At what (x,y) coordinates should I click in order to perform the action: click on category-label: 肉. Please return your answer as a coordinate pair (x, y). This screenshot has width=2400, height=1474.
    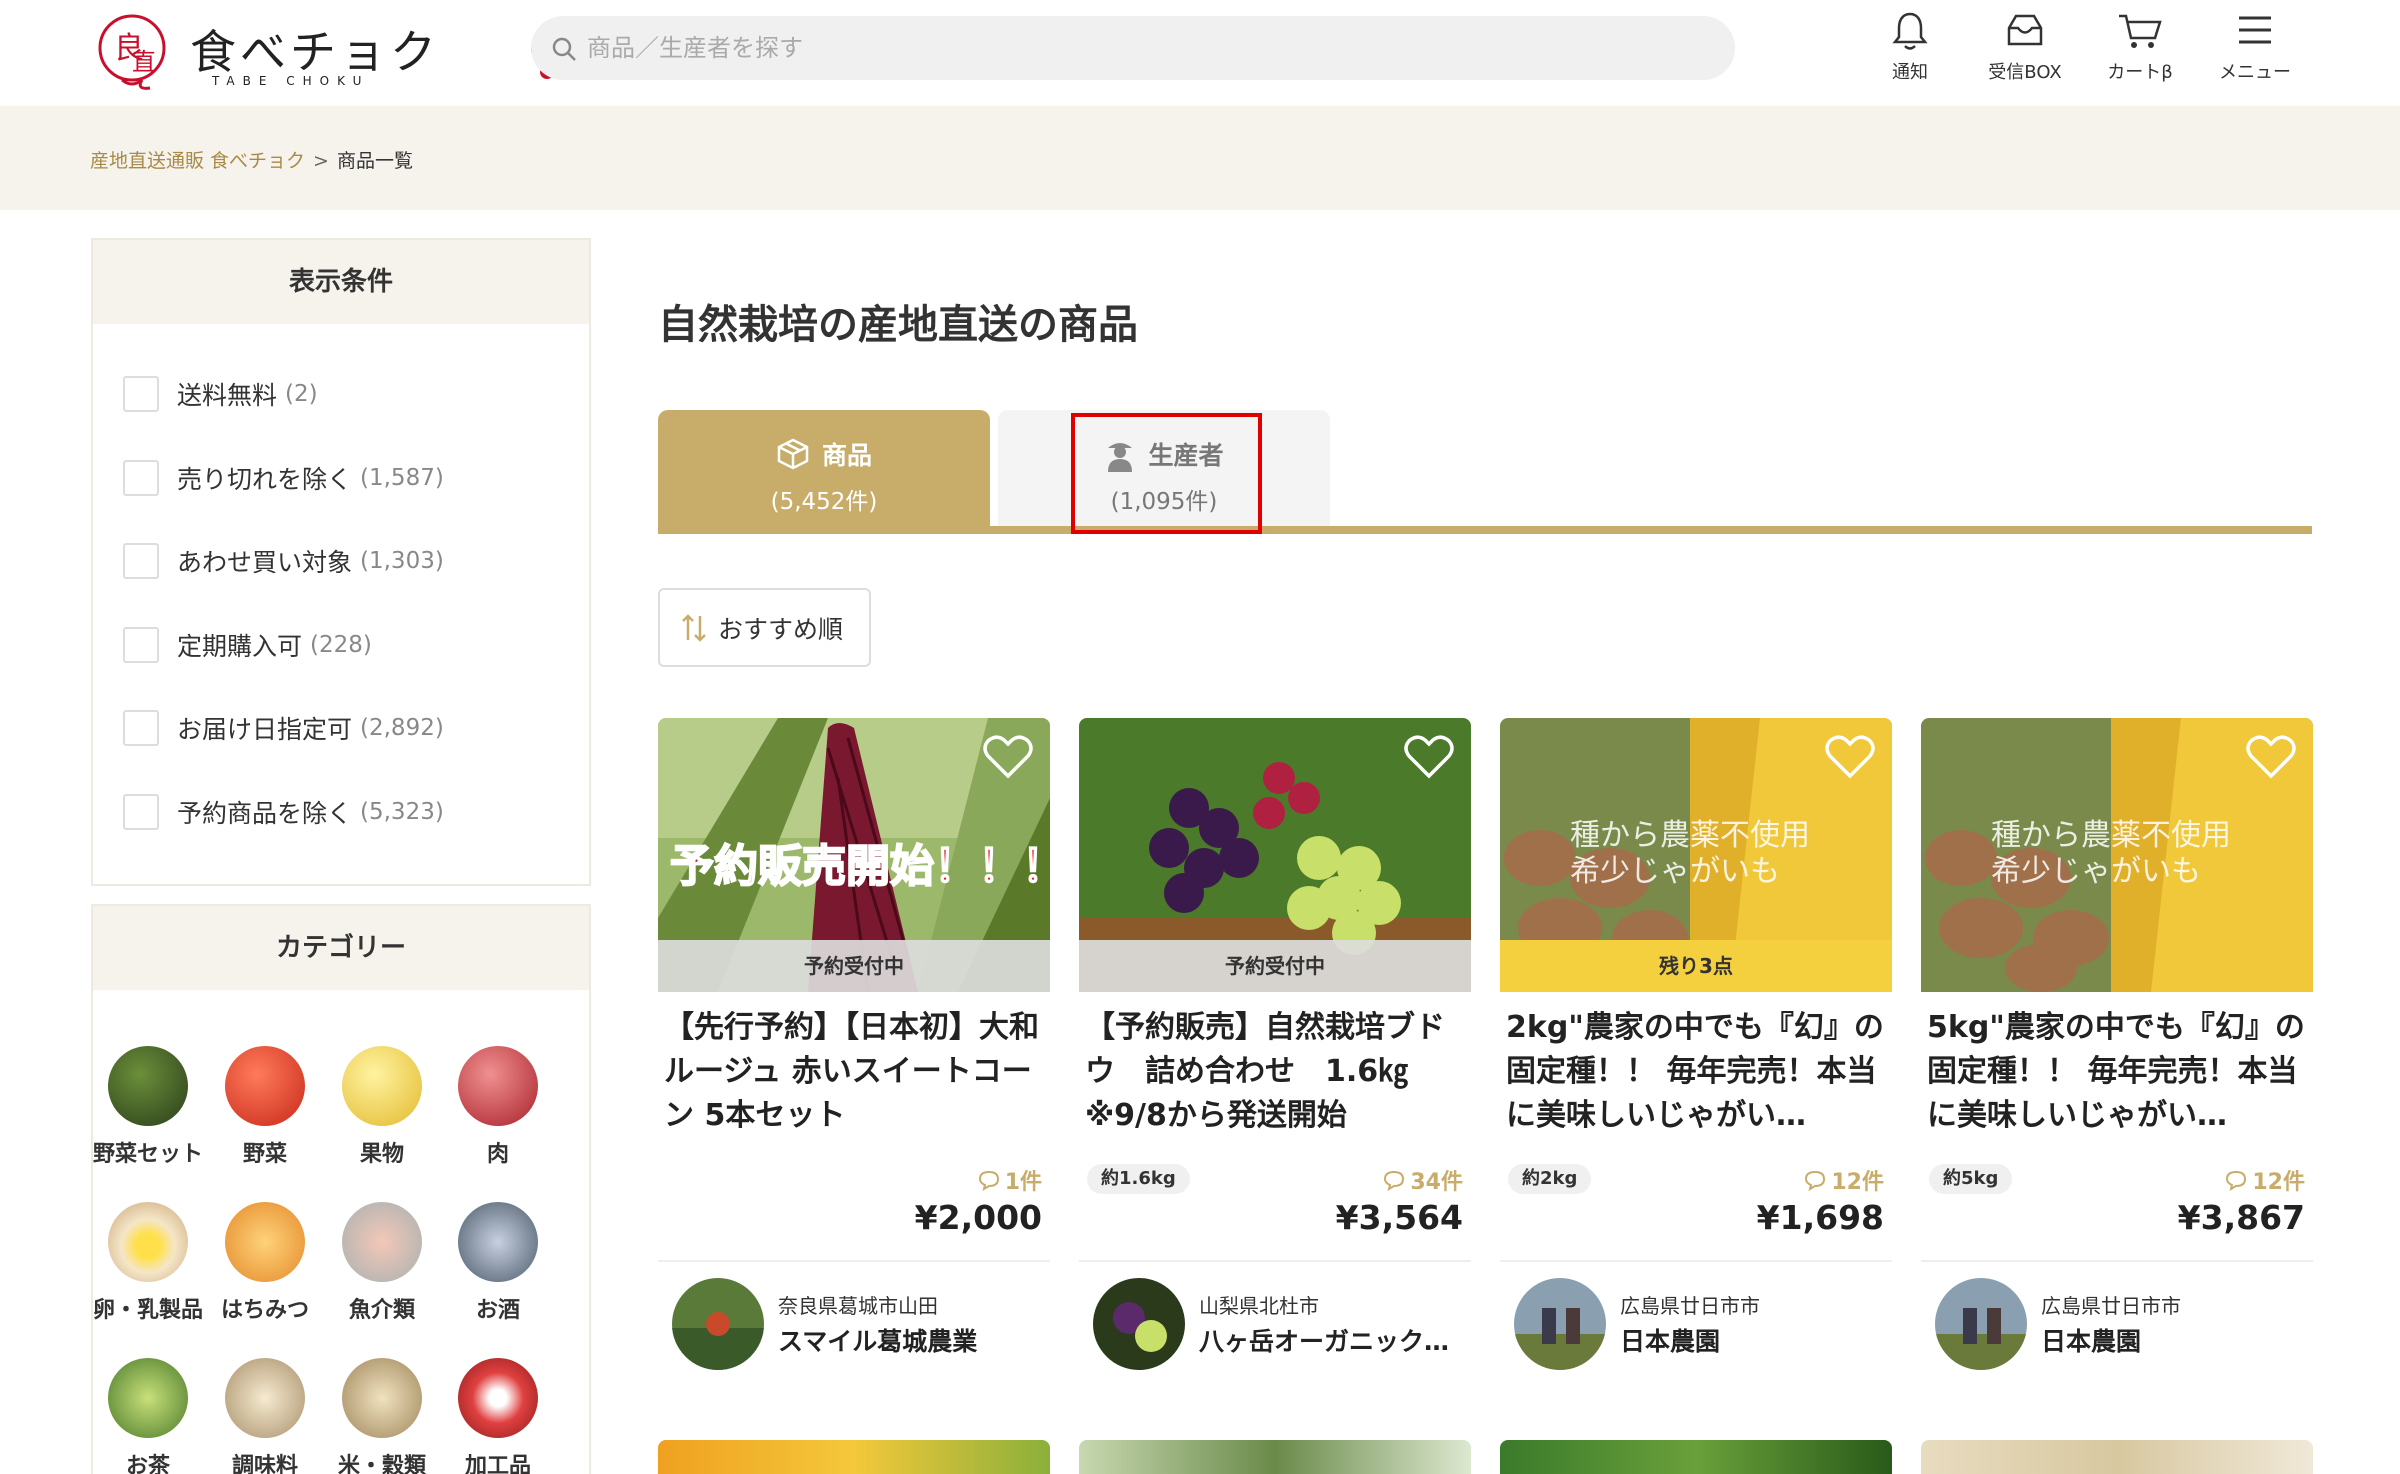
    Looking at the image, I should click on (497, 1154).